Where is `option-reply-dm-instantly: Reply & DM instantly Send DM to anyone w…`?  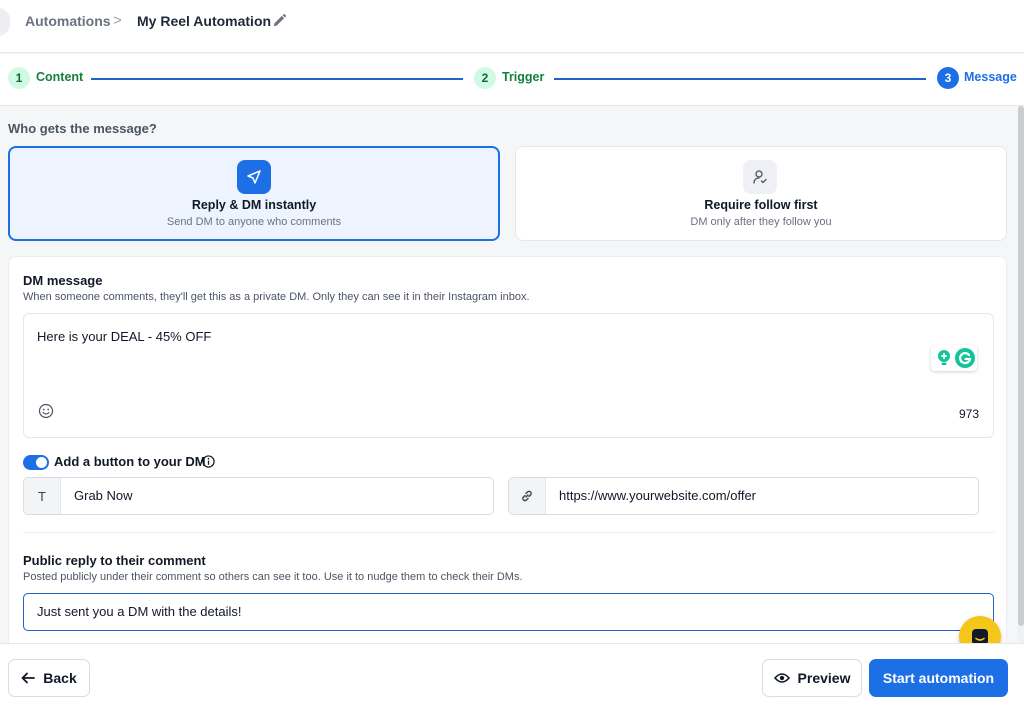 option-reply-dm-instantly: Reply & DM instantly Send DM to anyone w… is located at coordinates (254, 193).